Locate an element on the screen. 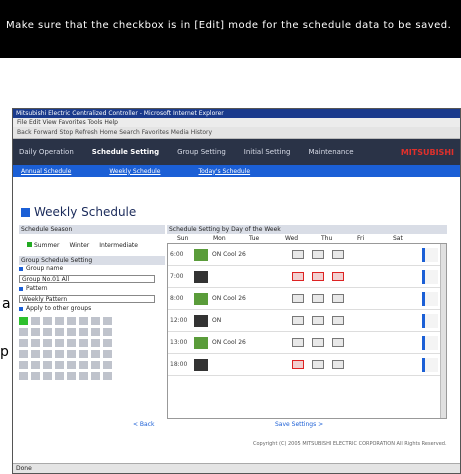 This screenshot has height=474, width=461. schedule-row: 12:00 ON is located at coordinates (307, 321).